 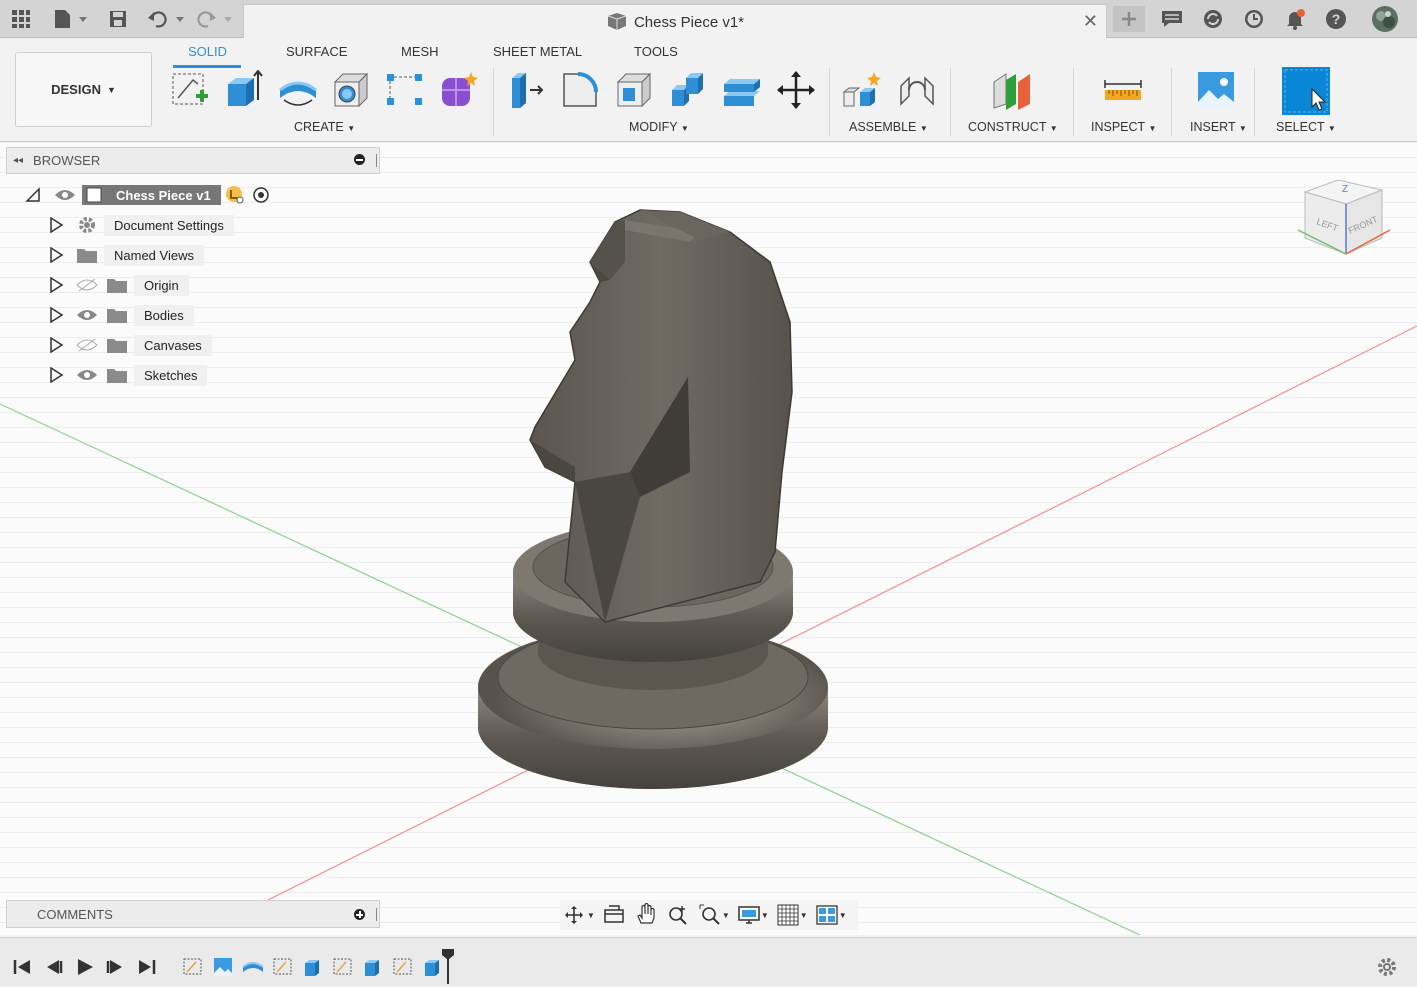 I want to click on hole-icon, so click(x=351, y=90).